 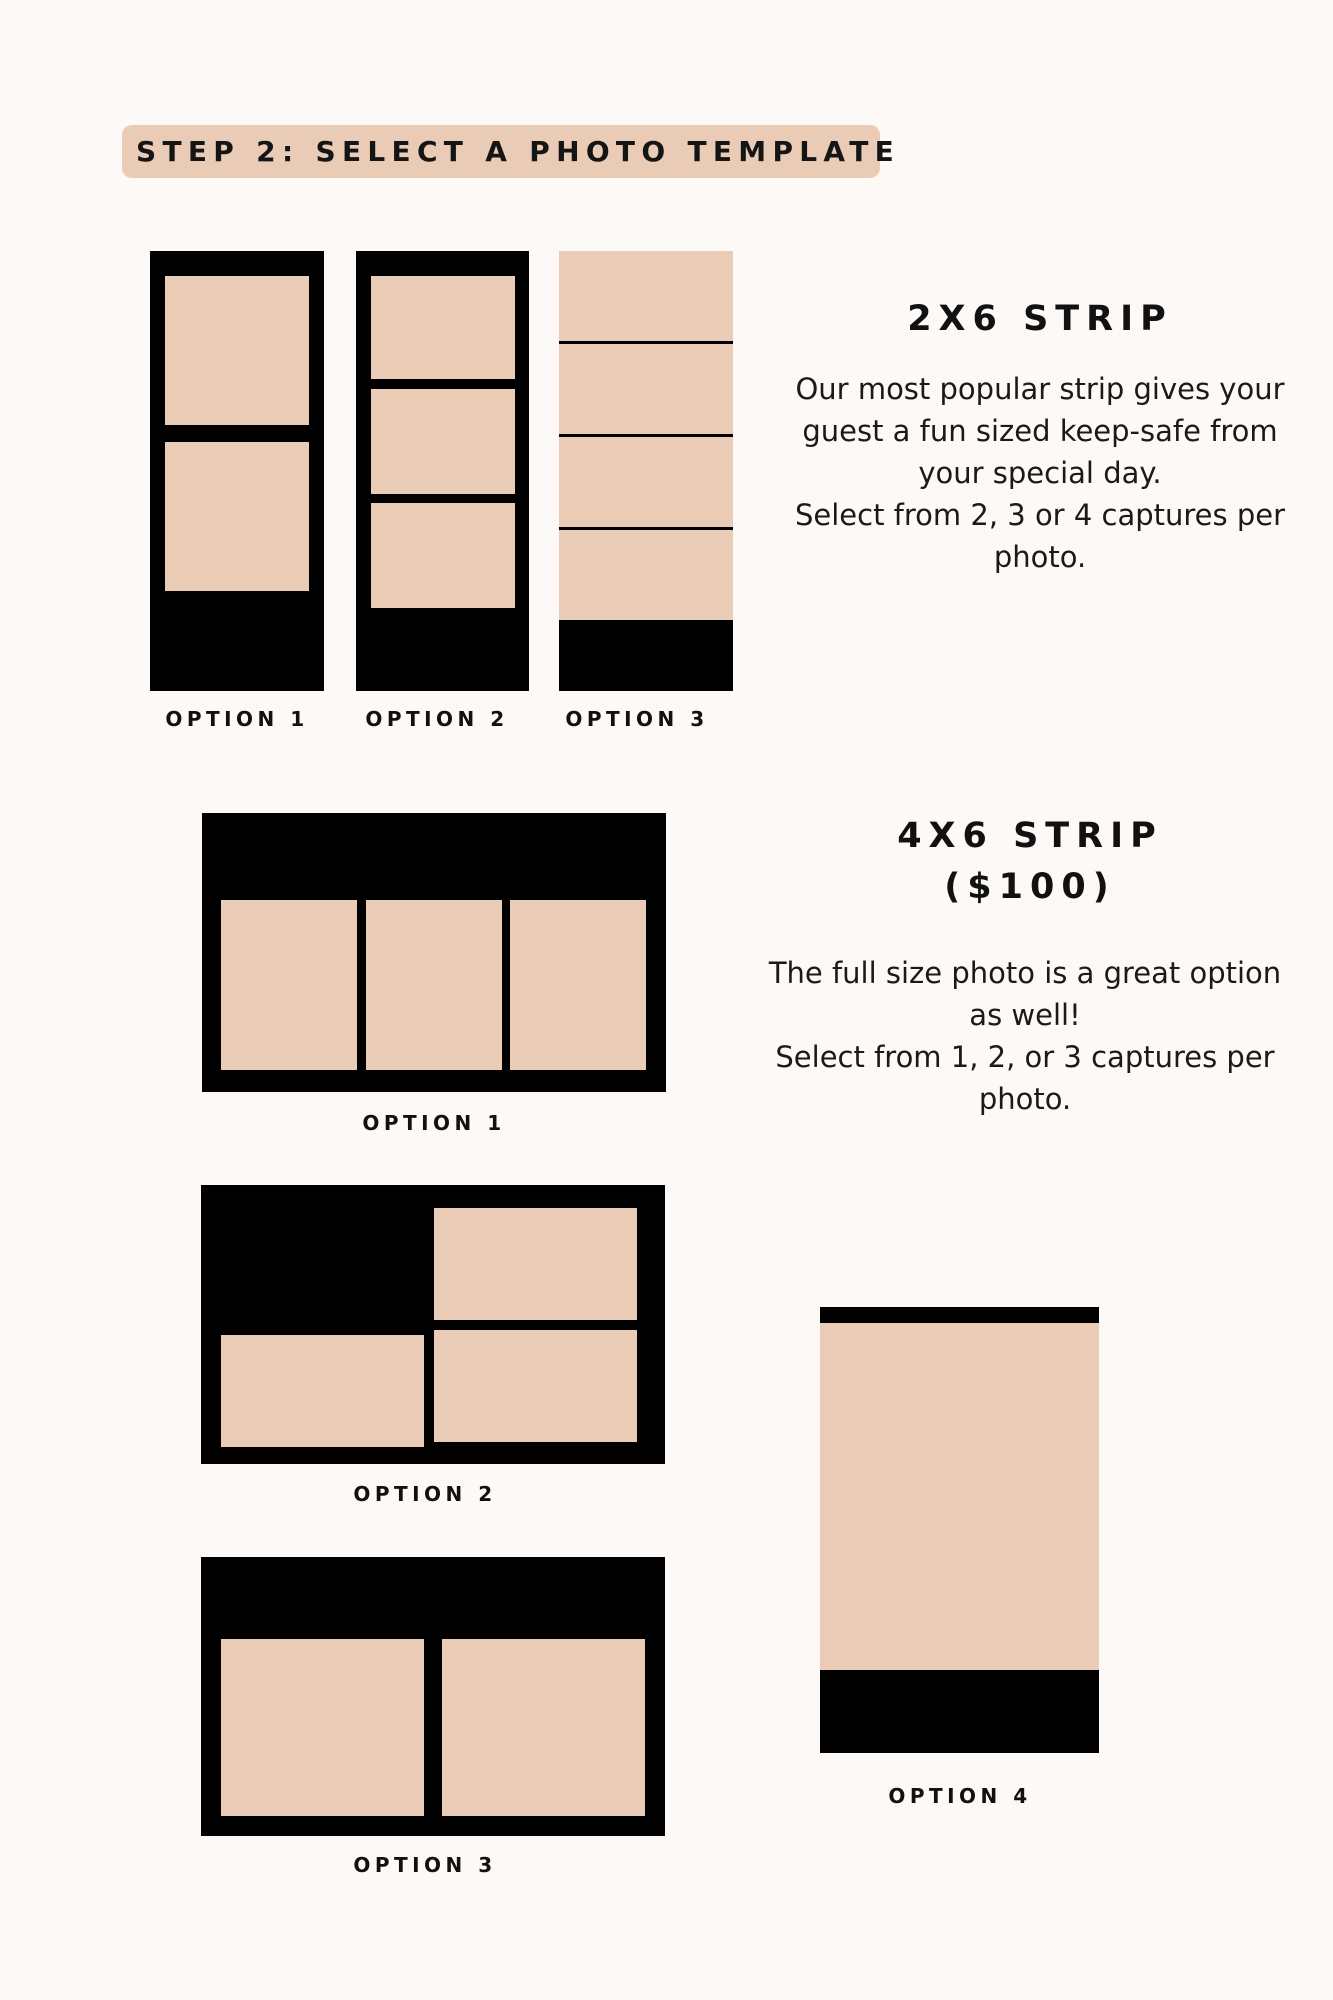 I want to click on description-line: your special day., so click(x=1040, y=473).